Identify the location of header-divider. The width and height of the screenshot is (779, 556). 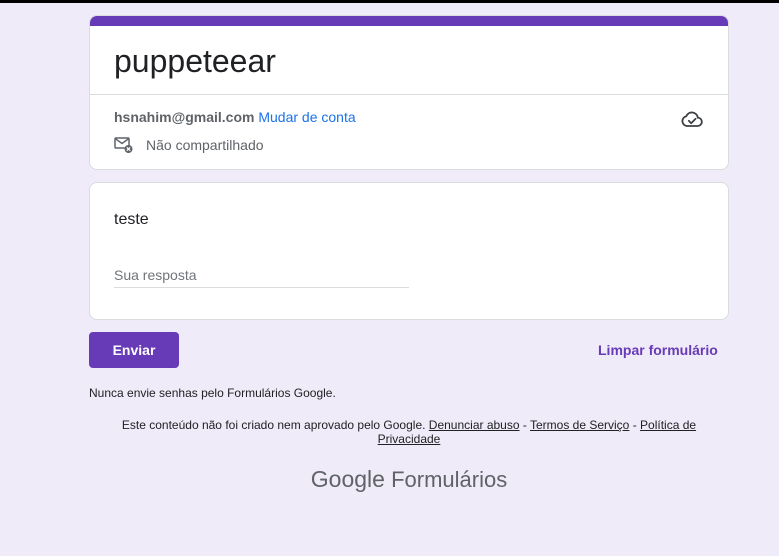
(409, 94).